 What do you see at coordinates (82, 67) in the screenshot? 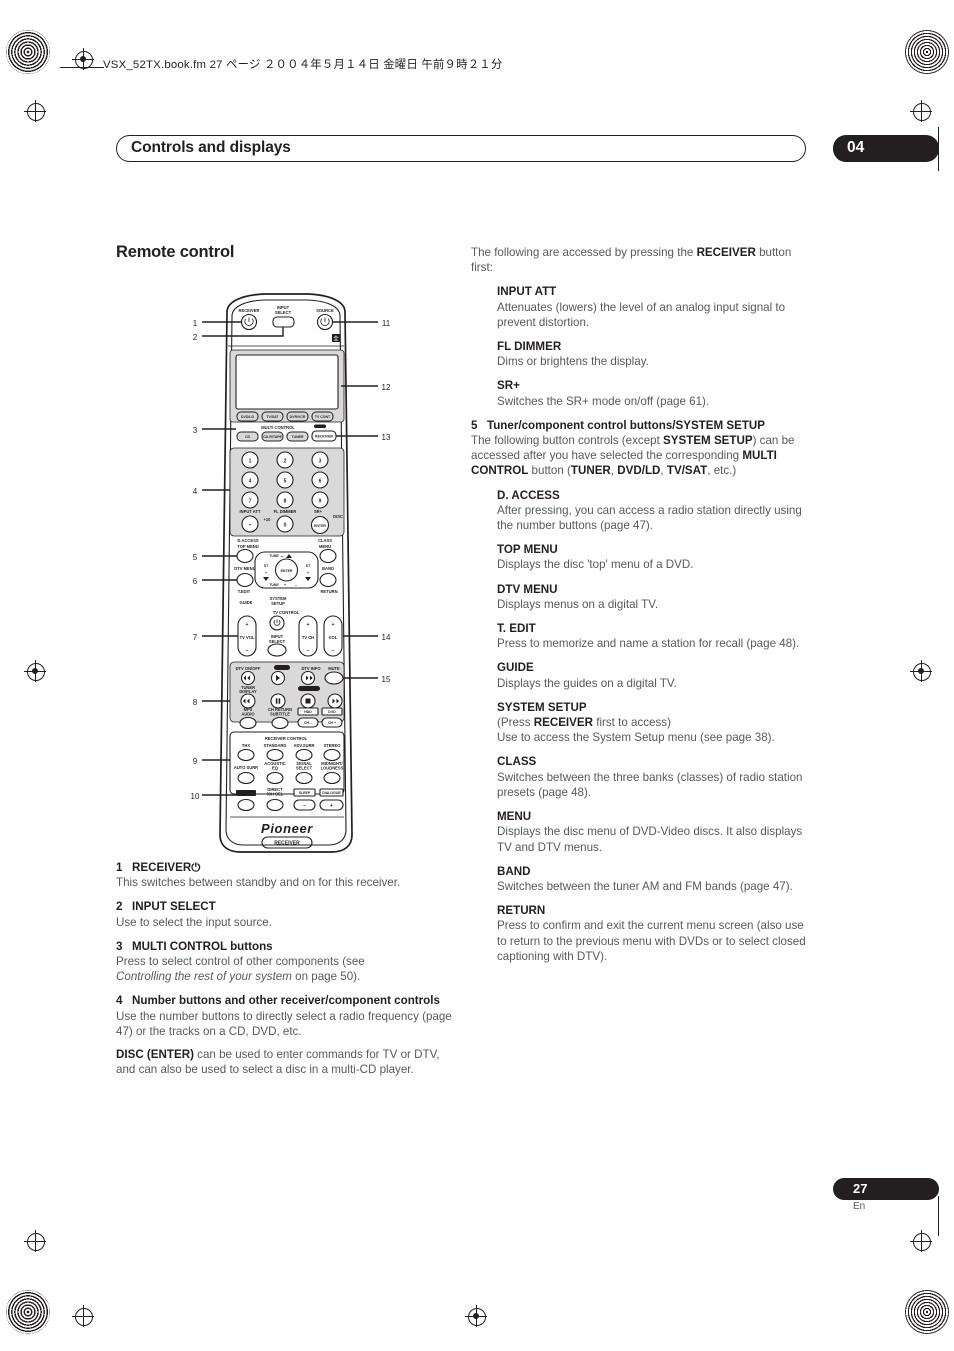
I see `slug-rule` at bounding box center [82, 67].